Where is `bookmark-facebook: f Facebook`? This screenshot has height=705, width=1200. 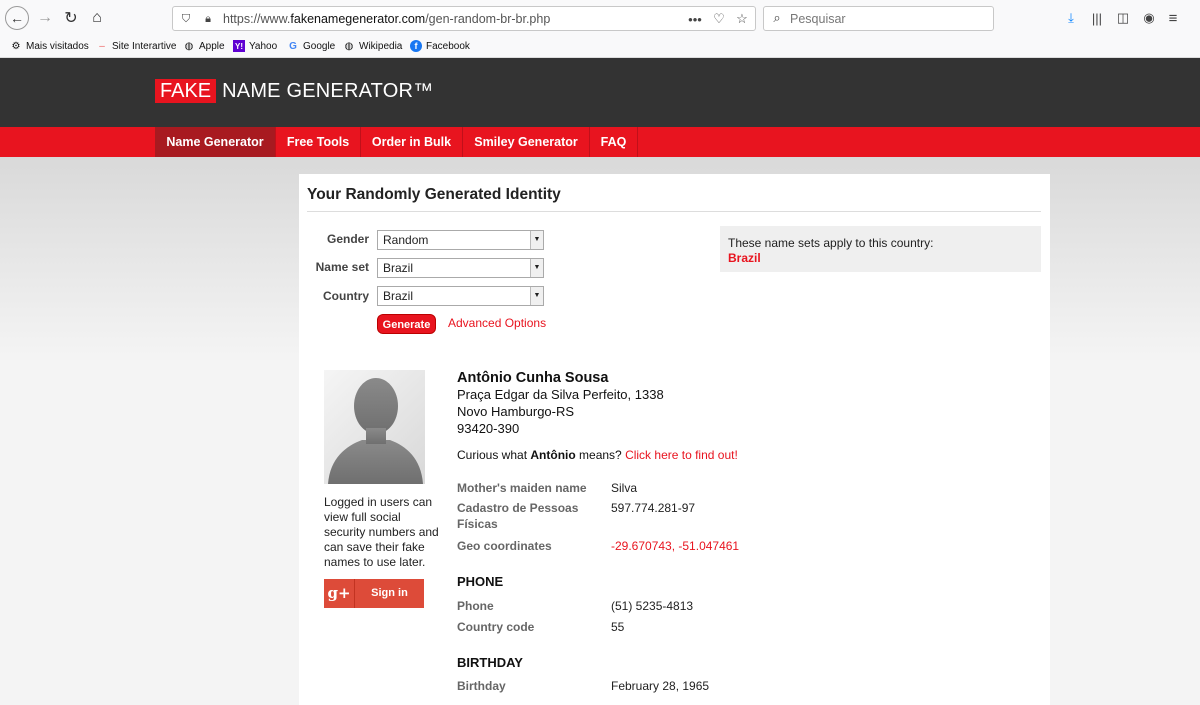 bookmark-facebook: f Facebook is located at coordinates (440, 46).